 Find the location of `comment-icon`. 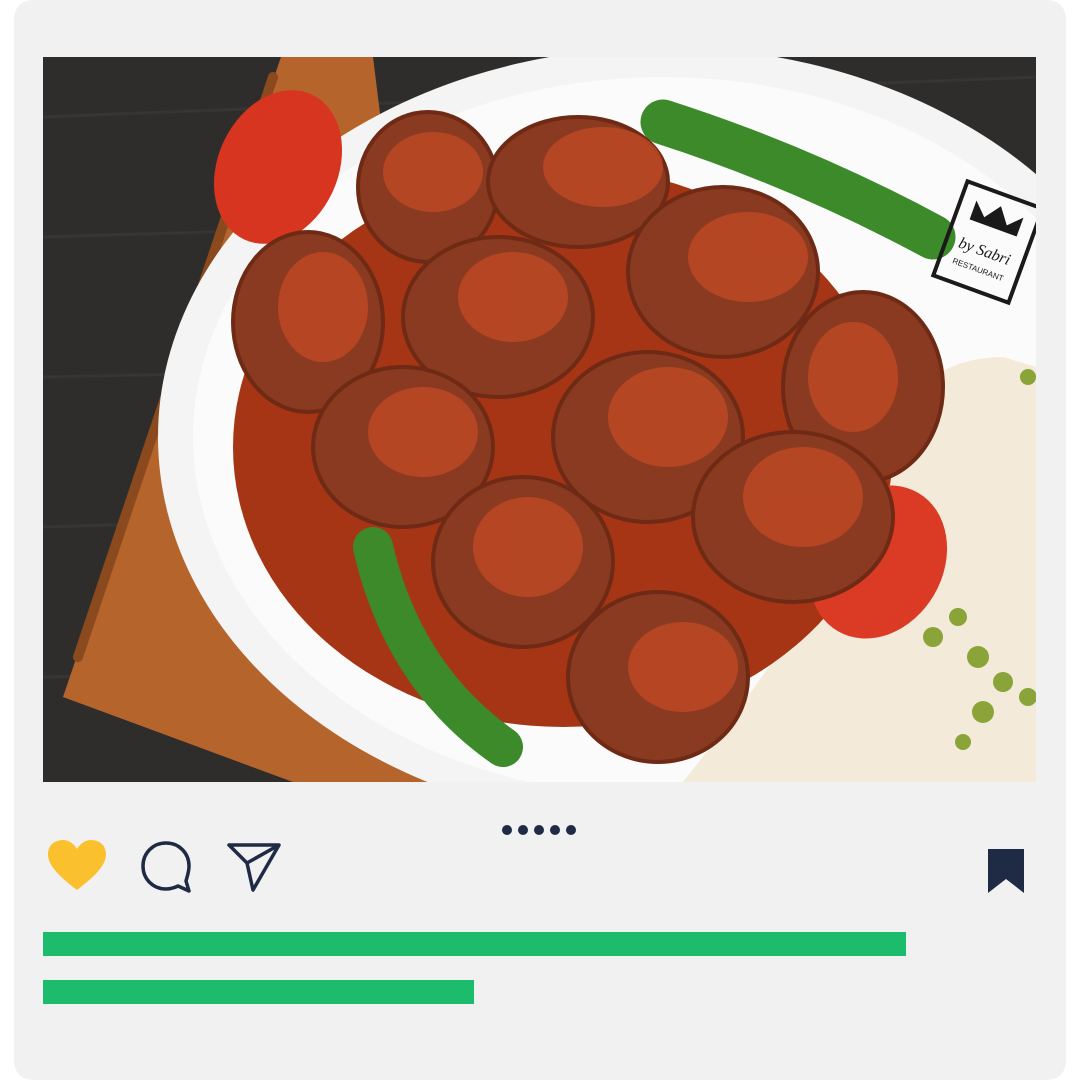

comment-icon is located at coordinates (166, 867).